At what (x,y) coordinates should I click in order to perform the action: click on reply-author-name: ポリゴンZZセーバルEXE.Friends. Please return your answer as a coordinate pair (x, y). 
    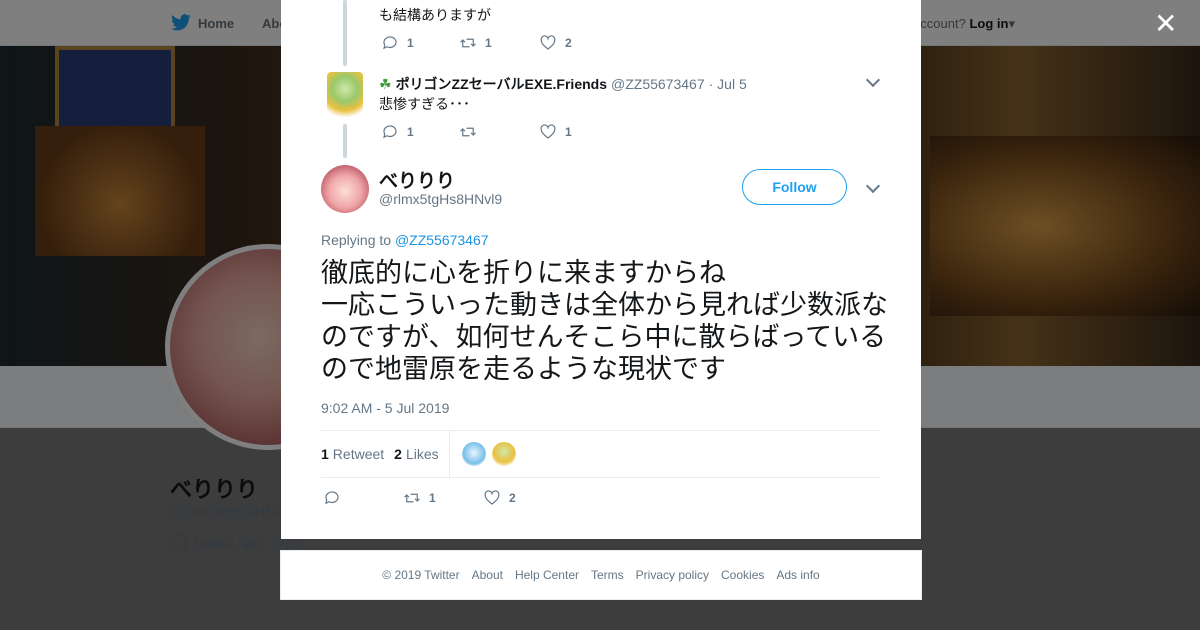
    Looking at the image, I should click on (501, 84).